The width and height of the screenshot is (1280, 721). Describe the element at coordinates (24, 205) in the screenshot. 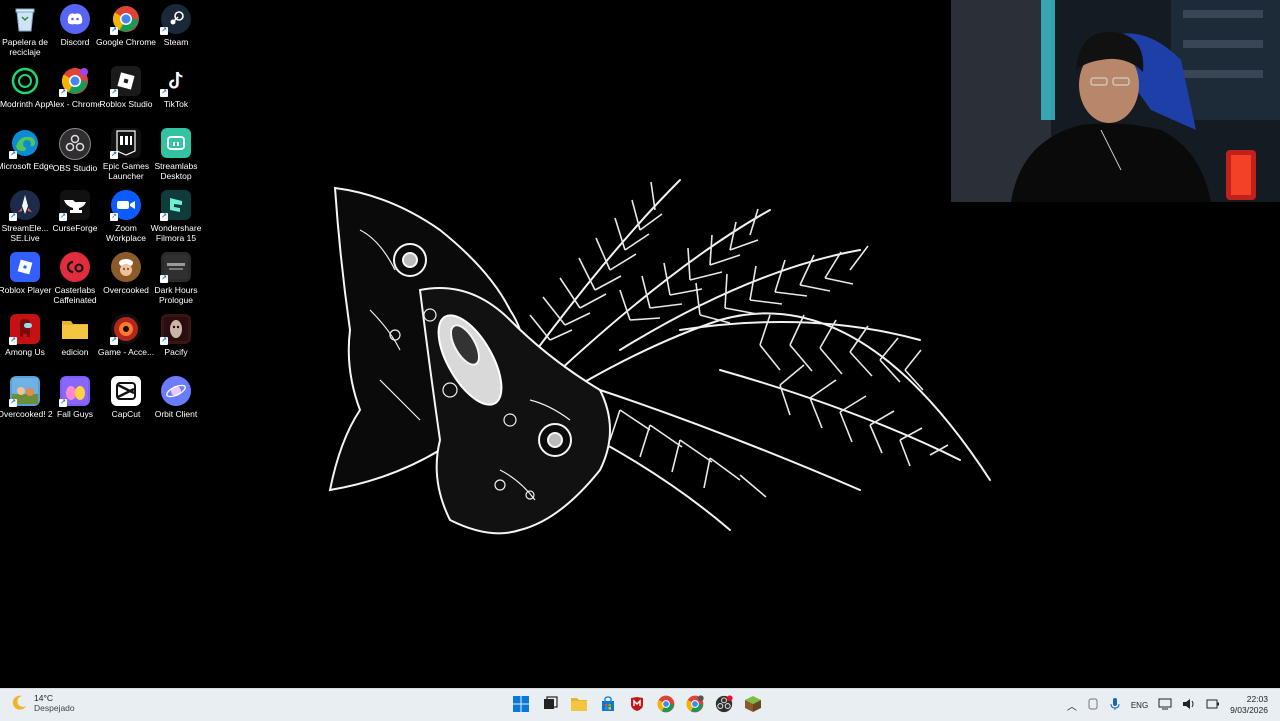

I see `streamelements-icon: ↗` at that location.